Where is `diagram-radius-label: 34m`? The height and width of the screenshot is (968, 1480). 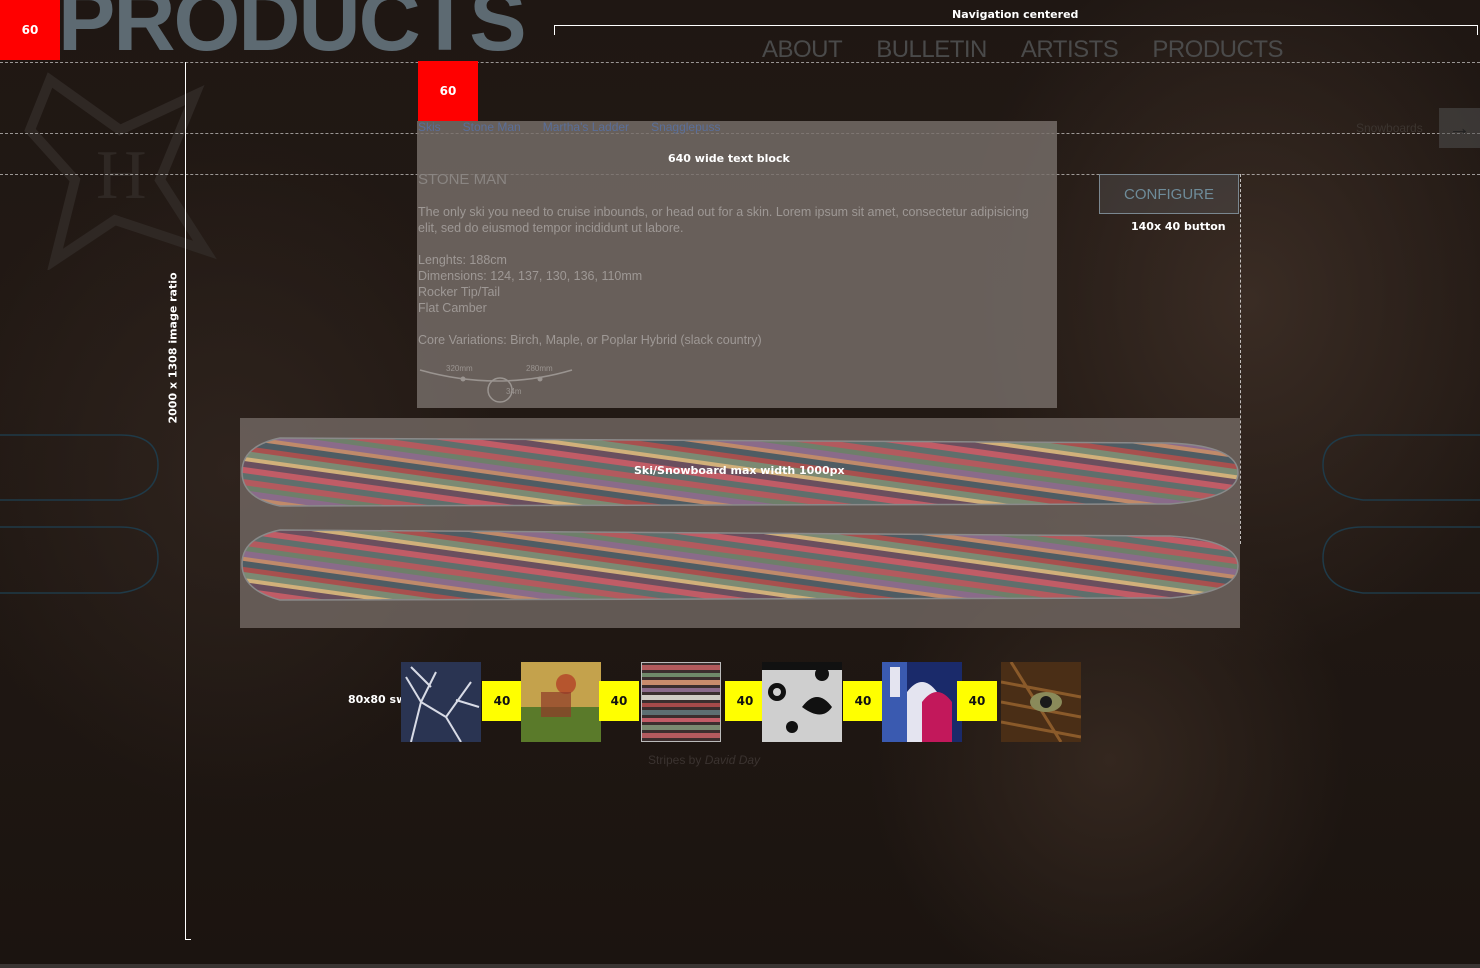
diagram-radius-label: 34m is located at coordinates (514, 391).